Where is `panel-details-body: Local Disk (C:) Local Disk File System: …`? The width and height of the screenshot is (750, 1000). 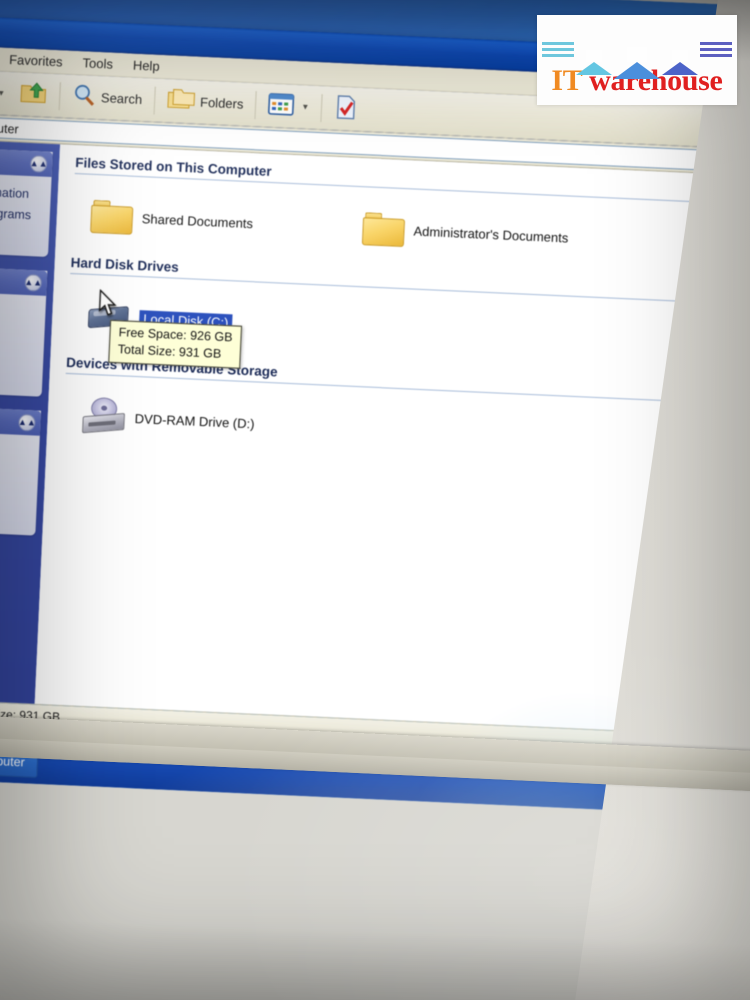
panel-details-body: Local Disk (C:) Local Disk File System: … is located at coordinates (20, 477).